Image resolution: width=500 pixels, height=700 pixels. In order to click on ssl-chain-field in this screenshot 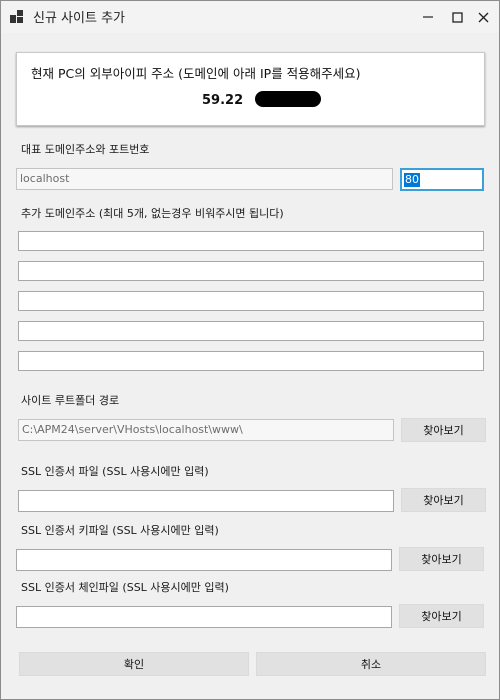, I will do `click(204, 617)`.